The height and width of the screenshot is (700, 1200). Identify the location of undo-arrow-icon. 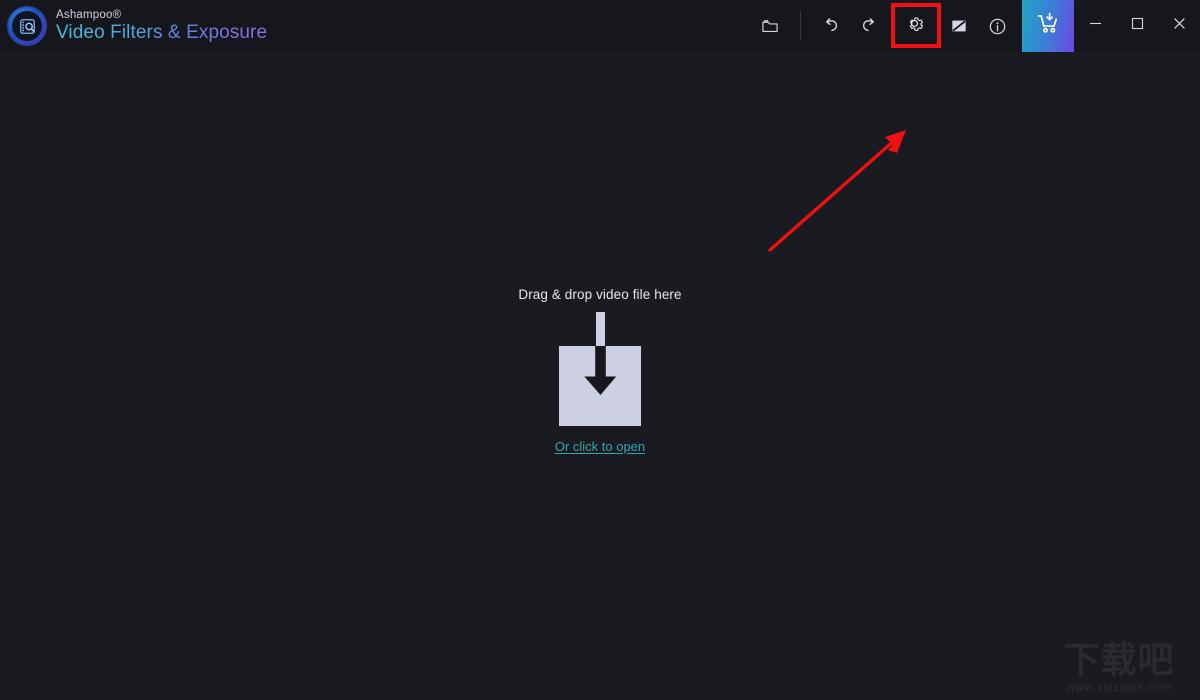
(831, 26).